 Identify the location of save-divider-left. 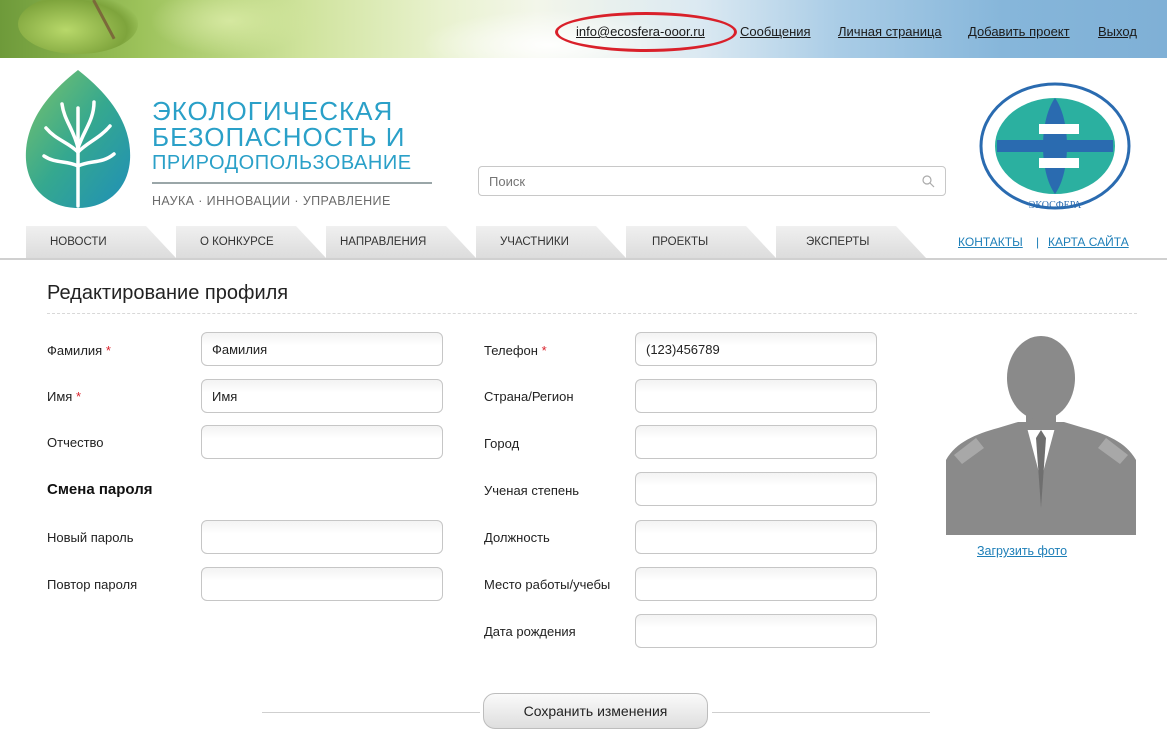
(371, 712).